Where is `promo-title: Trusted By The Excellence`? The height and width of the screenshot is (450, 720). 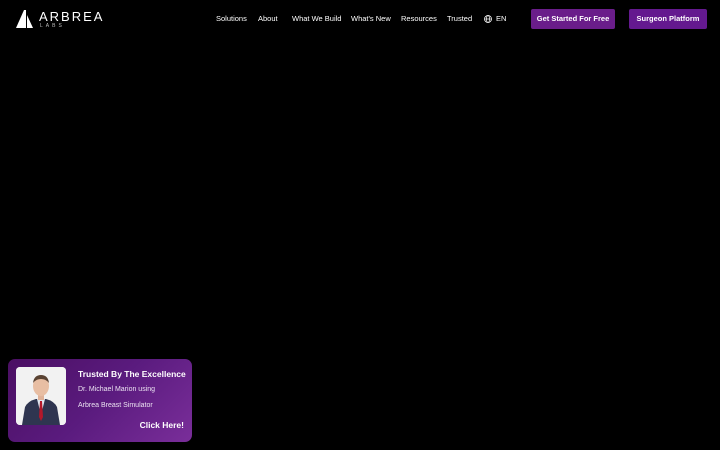 promo-title: Trusted By The Excellence is located at coordinates (132, 374).